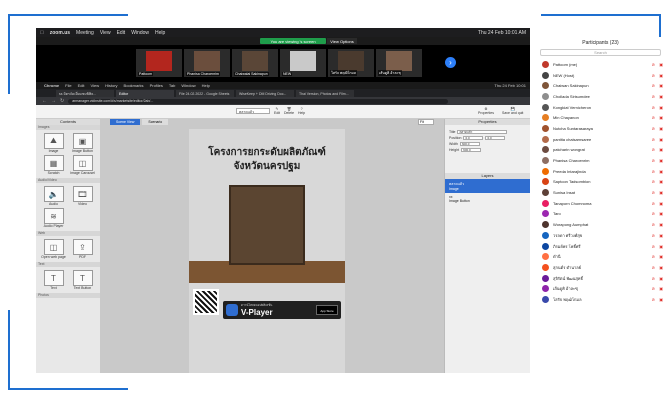 This screenshot has height=405, width=671. Describe the element at coordinates (600, 182) in the screenshot. I see `participant-row: Saptoon Tadsombion ⊘ ▣` at that location.